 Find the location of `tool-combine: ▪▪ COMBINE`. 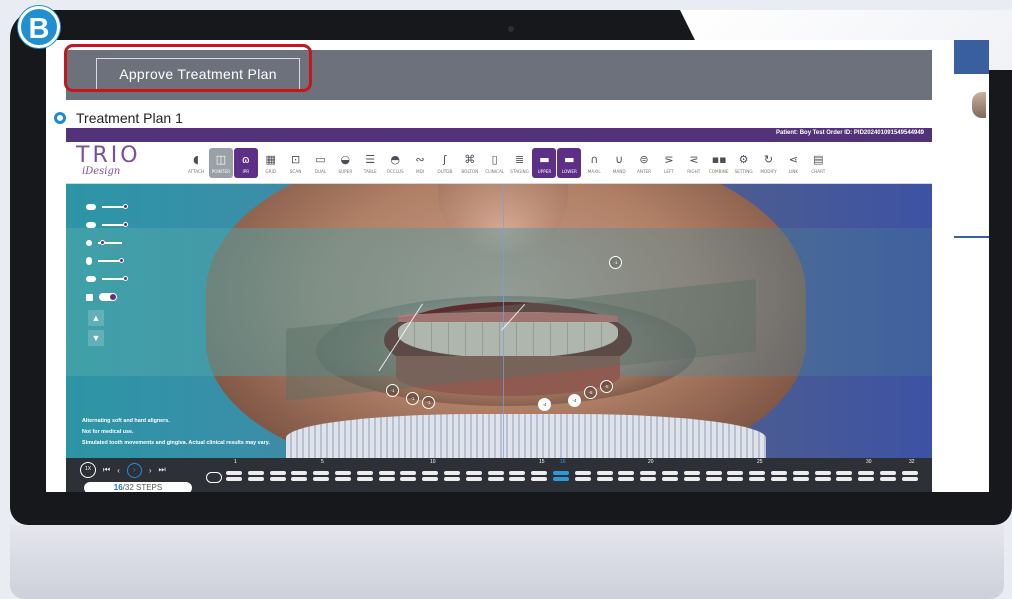

tool-combine: ▪▪ COMBINE is located at coordinates (719, 163).